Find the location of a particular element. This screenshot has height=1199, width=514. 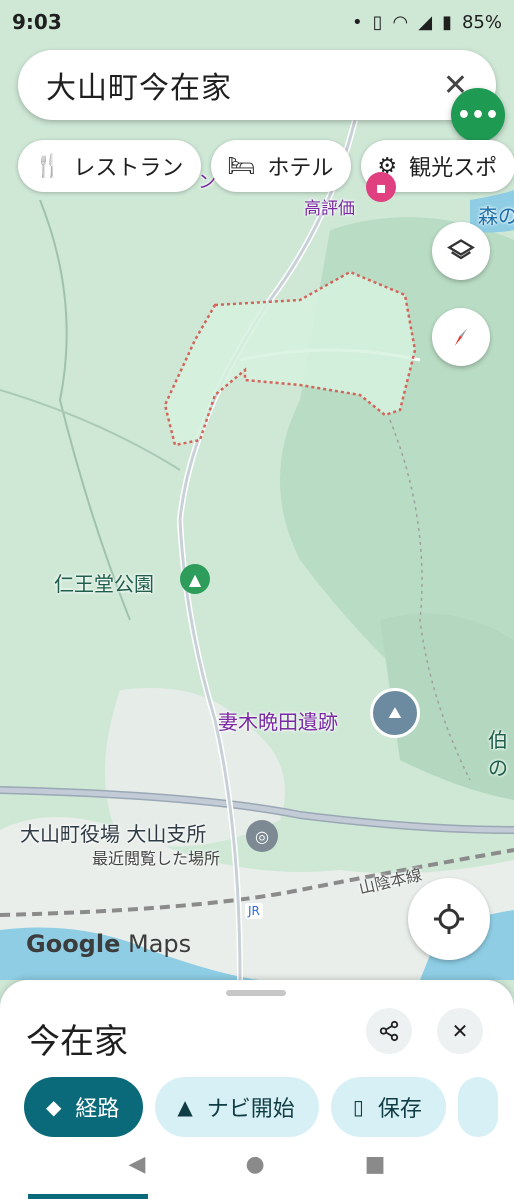

more-icon: ••• is located at coordinates (478, 115).